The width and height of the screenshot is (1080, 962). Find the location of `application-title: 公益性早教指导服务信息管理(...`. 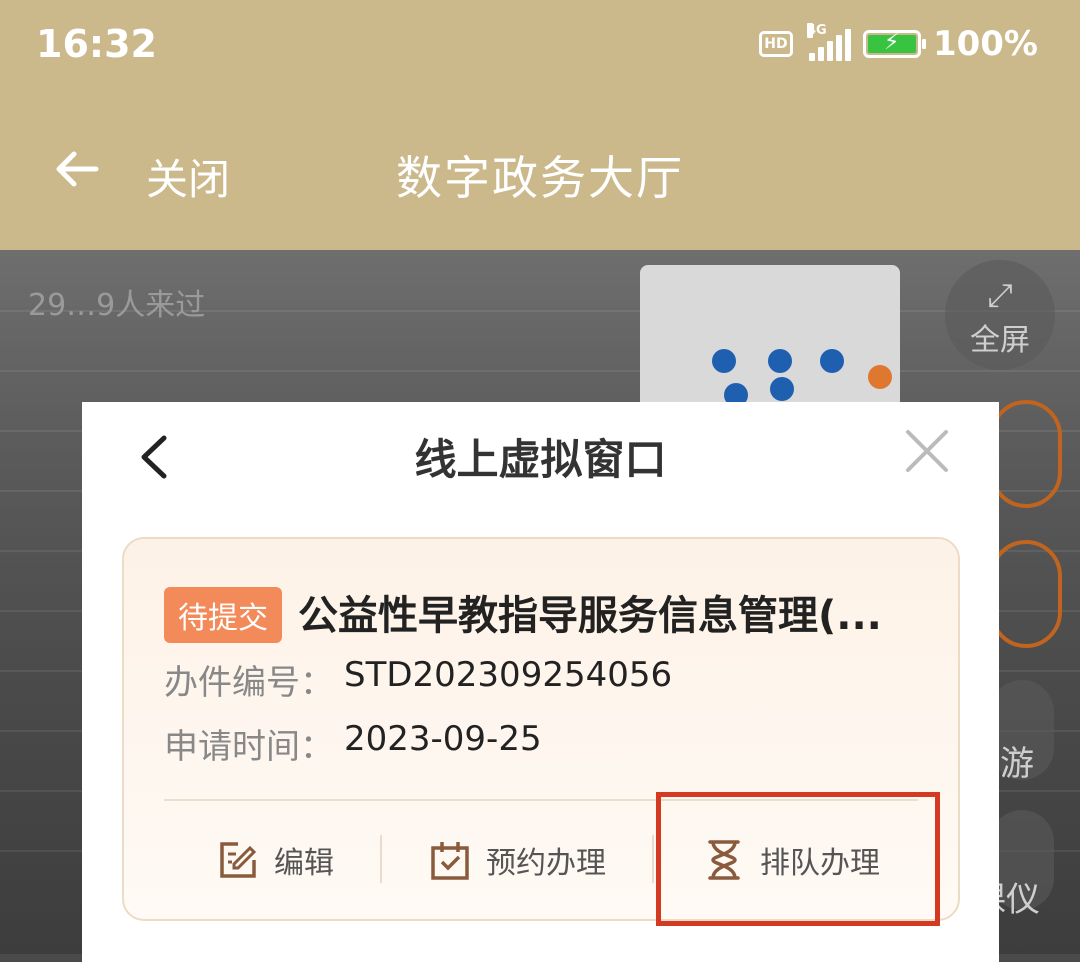

application-title: 公益性早教指导服务信息管理(... is located at coordinates (590, 616).